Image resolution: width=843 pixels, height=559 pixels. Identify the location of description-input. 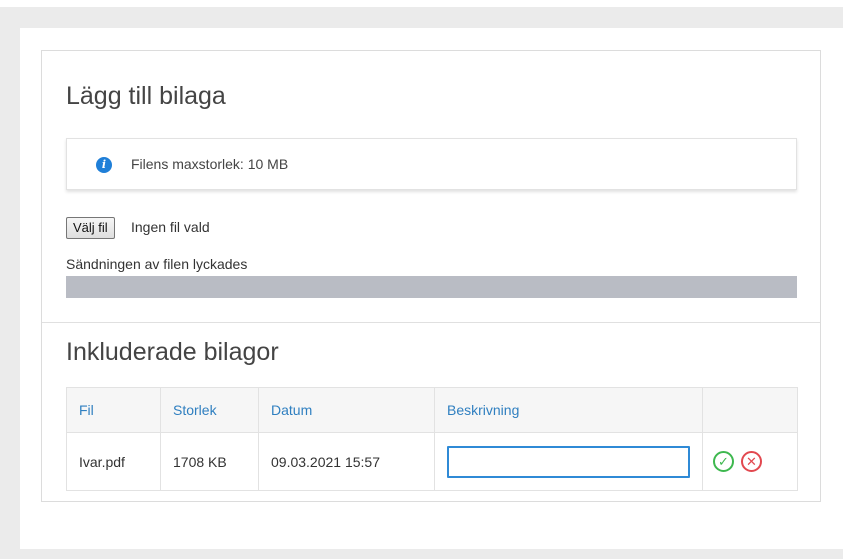
(568, 461).